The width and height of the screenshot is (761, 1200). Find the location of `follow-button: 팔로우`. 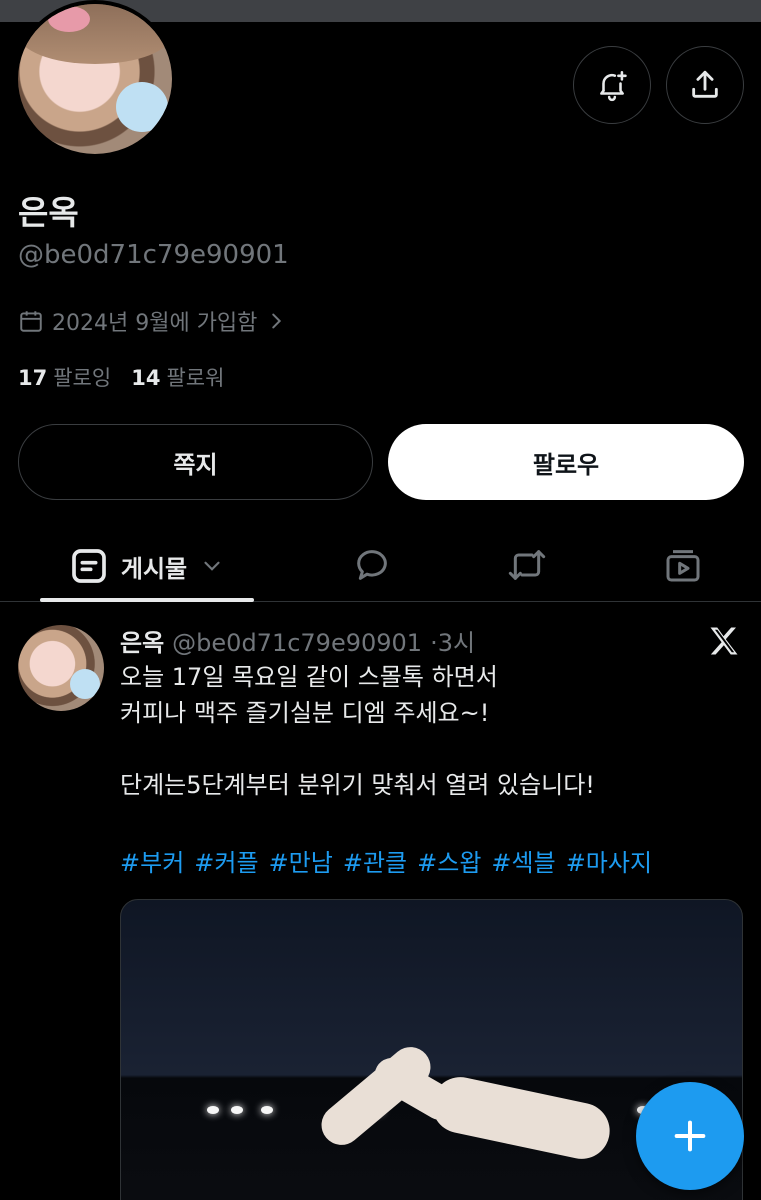

follow-button: 팔로우 is located at coordinates (566, 462).